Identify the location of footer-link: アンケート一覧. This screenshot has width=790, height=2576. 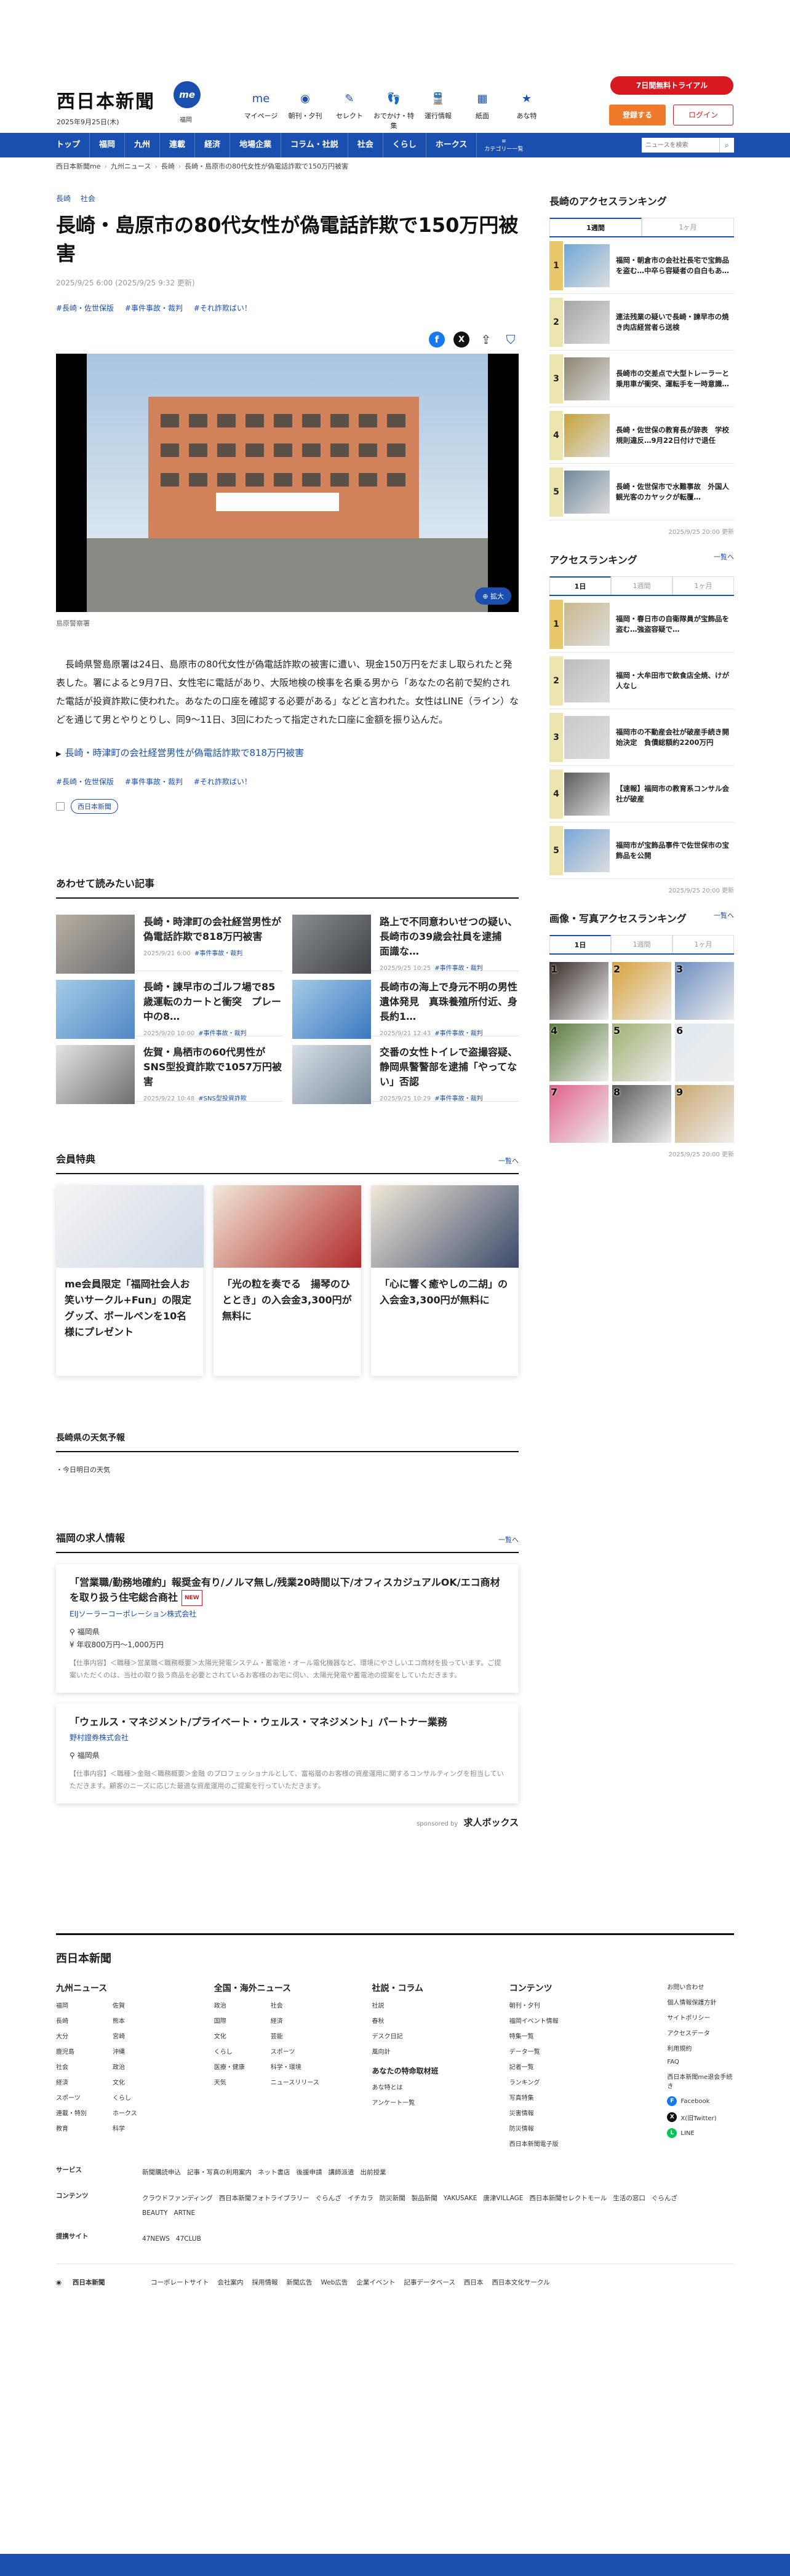
(440, 2102).